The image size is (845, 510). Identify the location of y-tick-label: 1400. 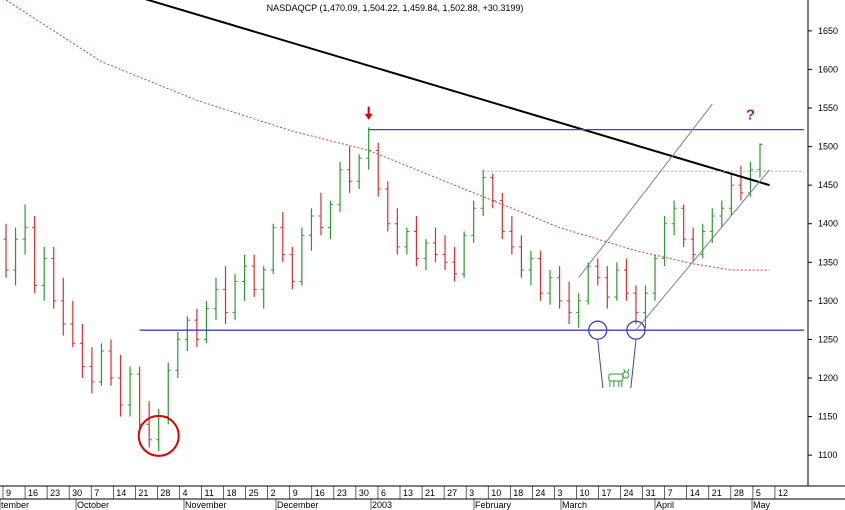
(828, 224).